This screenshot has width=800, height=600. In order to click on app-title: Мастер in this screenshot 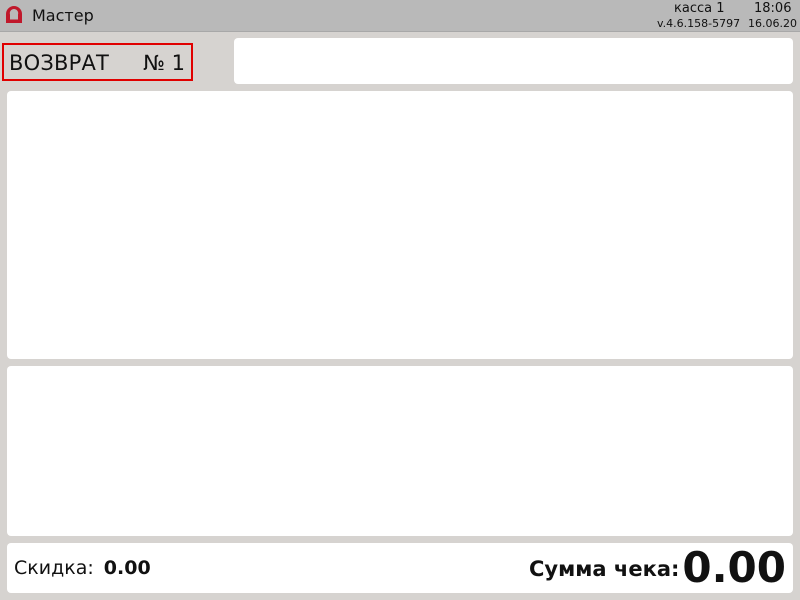, I will do `click(63, 15)`.